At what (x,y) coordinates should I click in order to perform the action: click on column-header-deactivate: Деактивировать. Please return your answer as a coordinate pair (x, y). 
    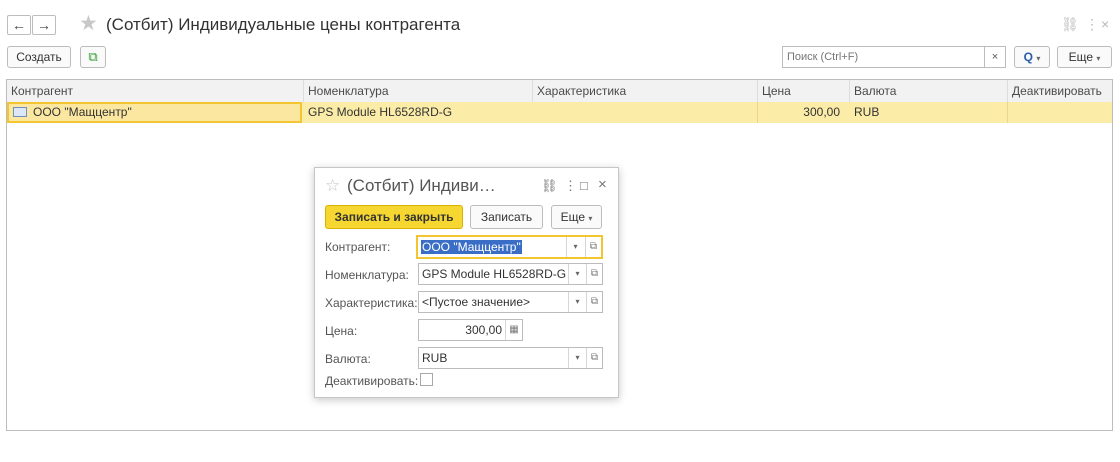
    Looking at the image, I should click on (1060, 91).